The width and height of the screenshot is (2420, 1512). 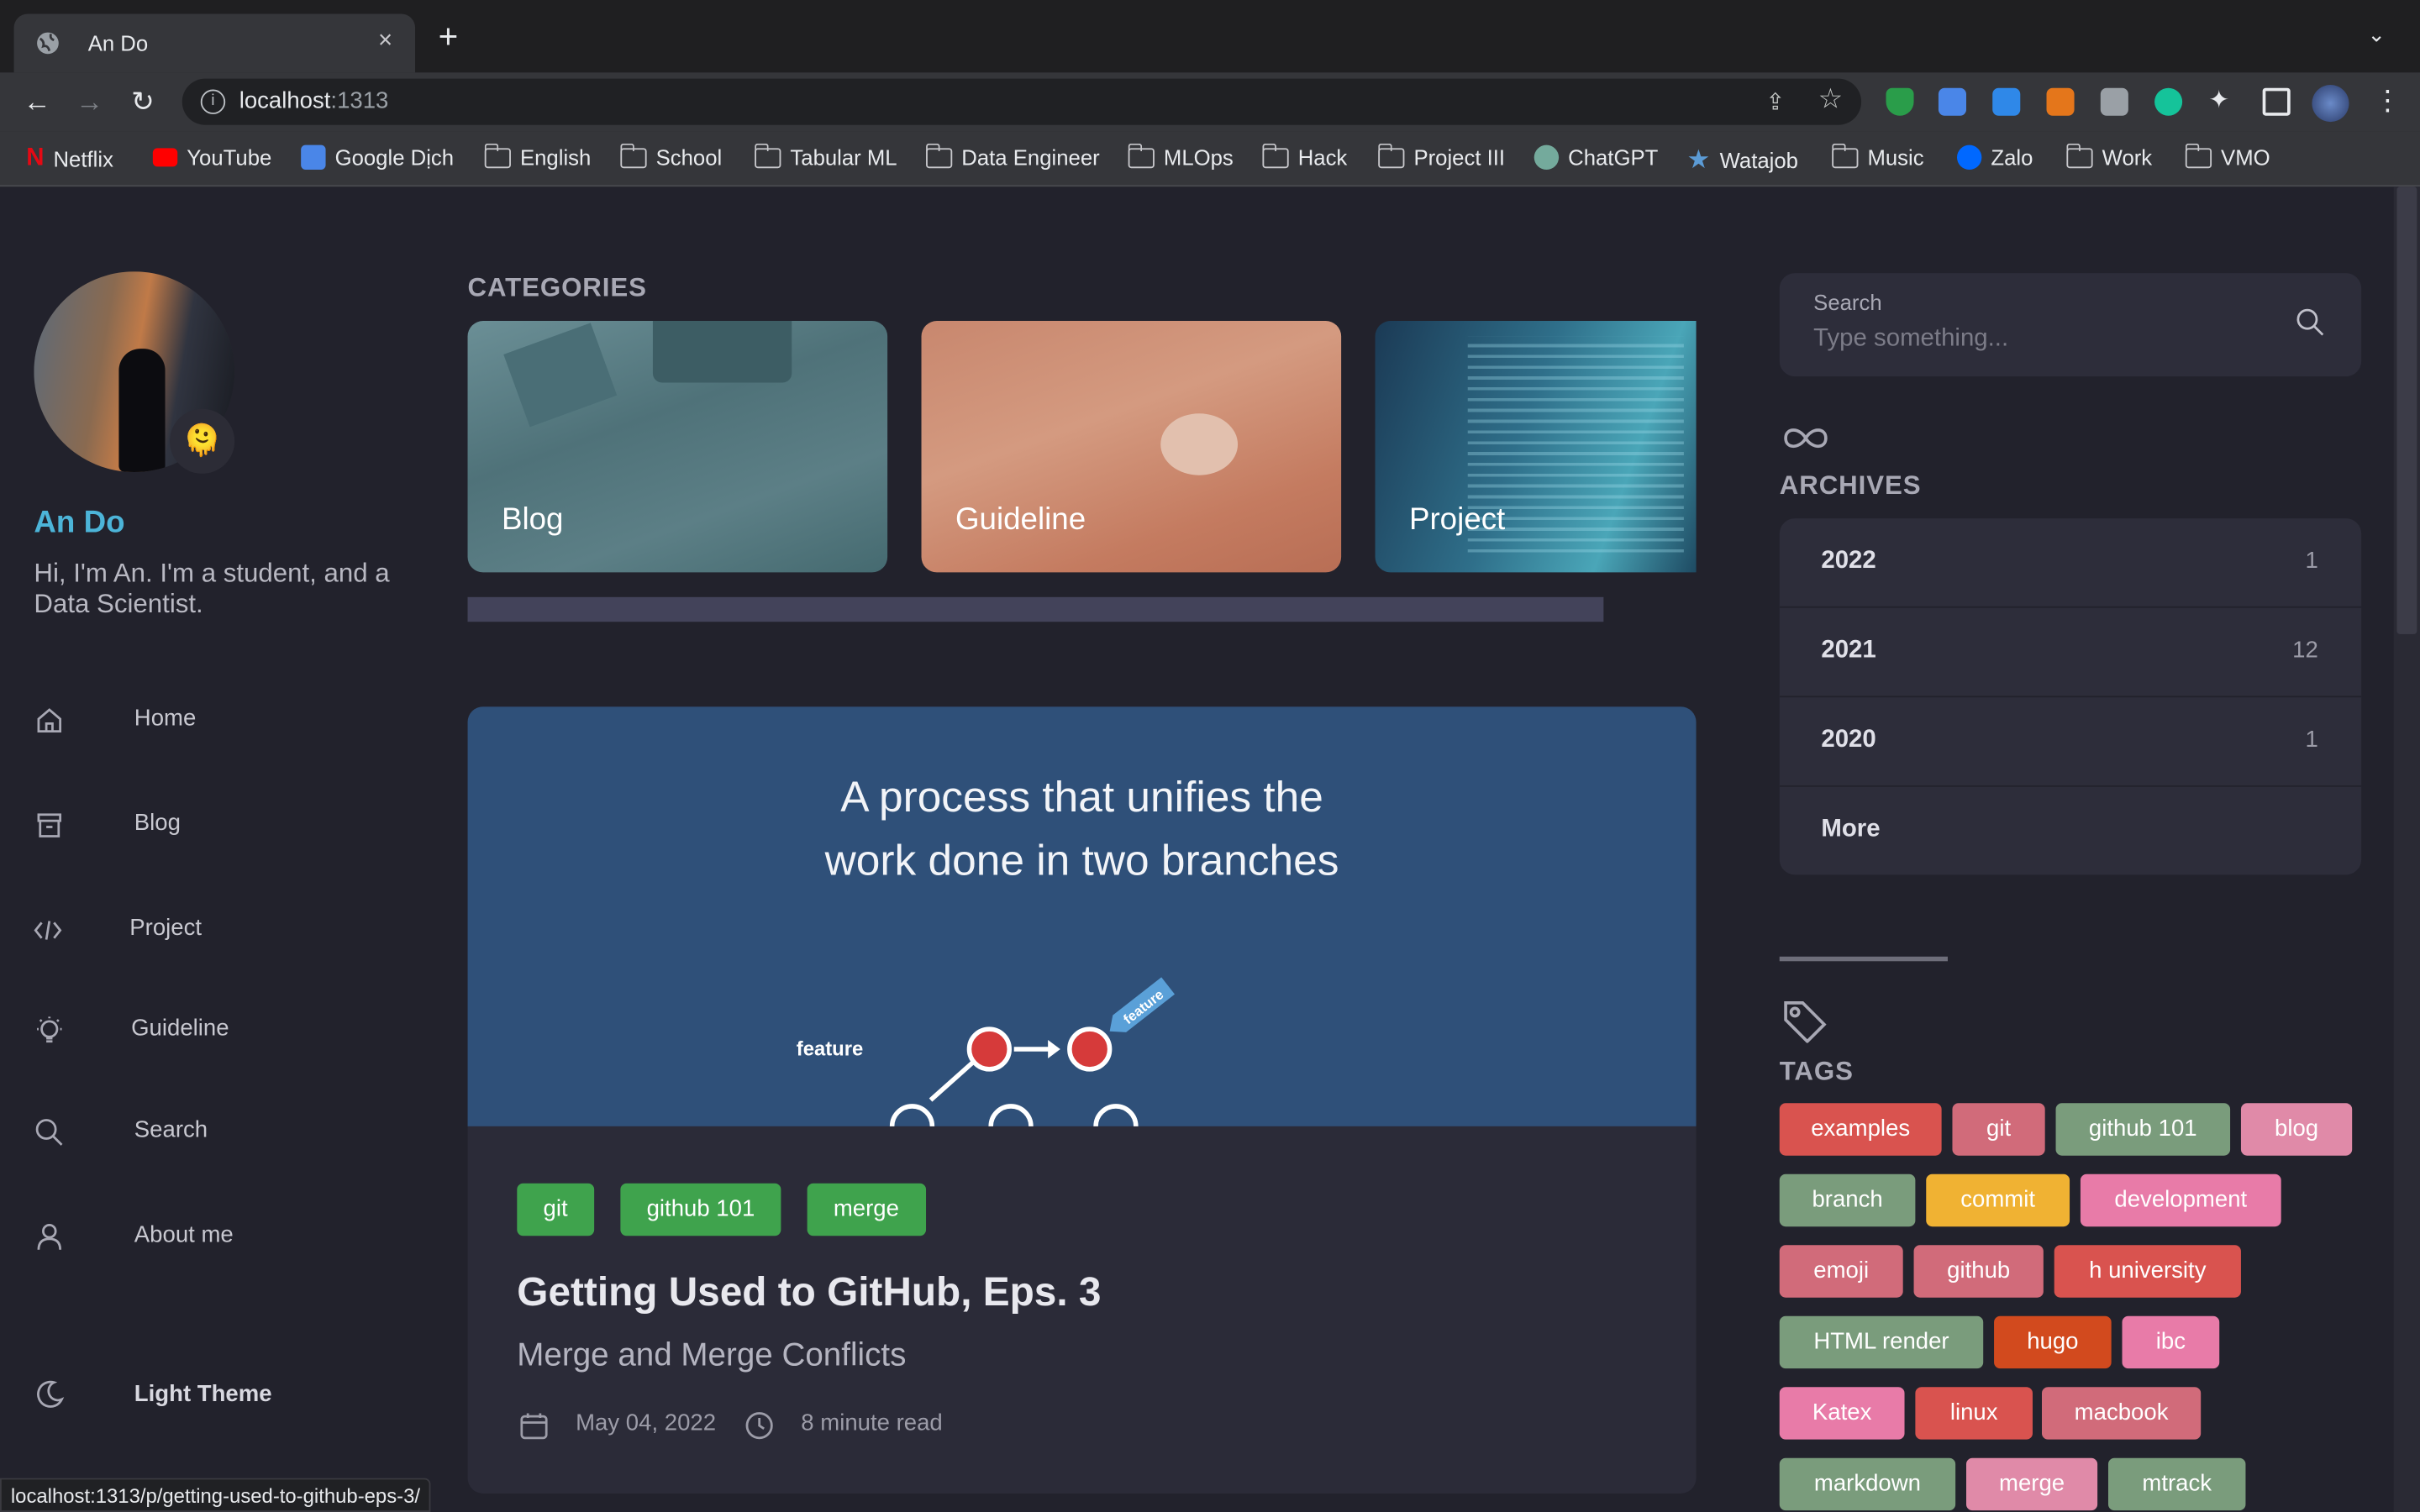 I want to click on bookmark-google-dich: Google Dịch, so click(x=377, y=157).